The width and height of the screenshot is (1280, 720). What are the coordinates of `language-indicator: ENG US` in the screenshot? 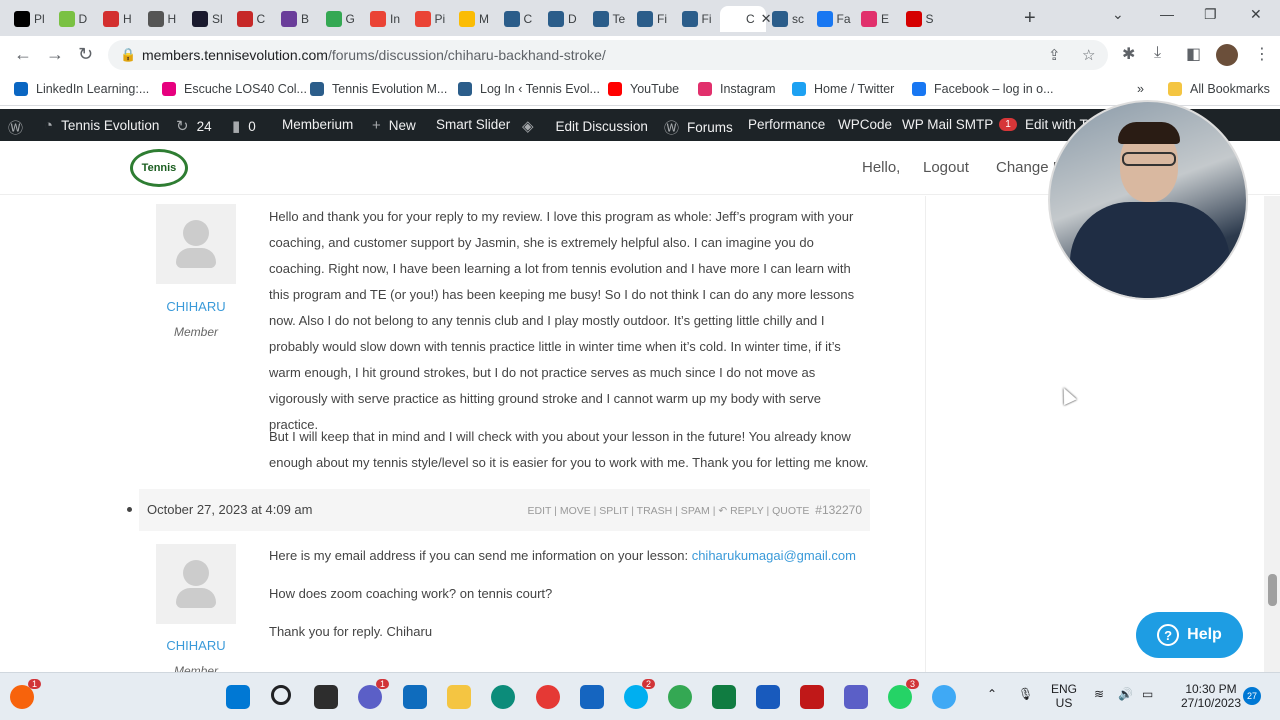 It's located at (1064, 696).